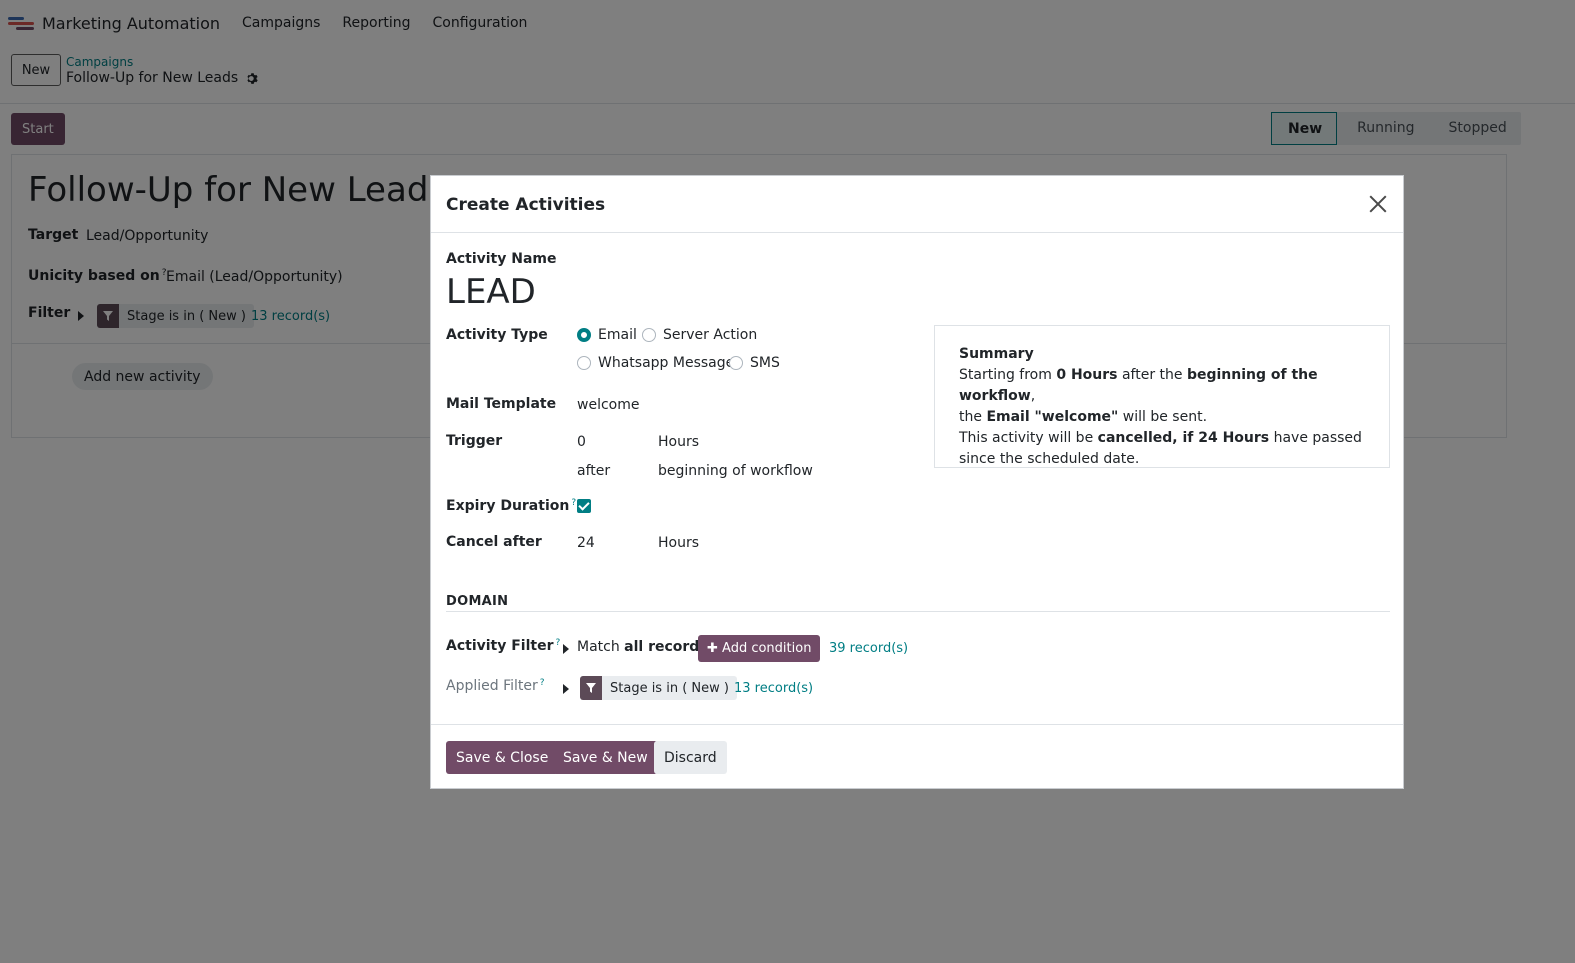 The image size is (1575, 963). What do you see at coordinates (584, 335) in the screenshot?
I see `radio-selected-icon` at bounding box center [584, 335].